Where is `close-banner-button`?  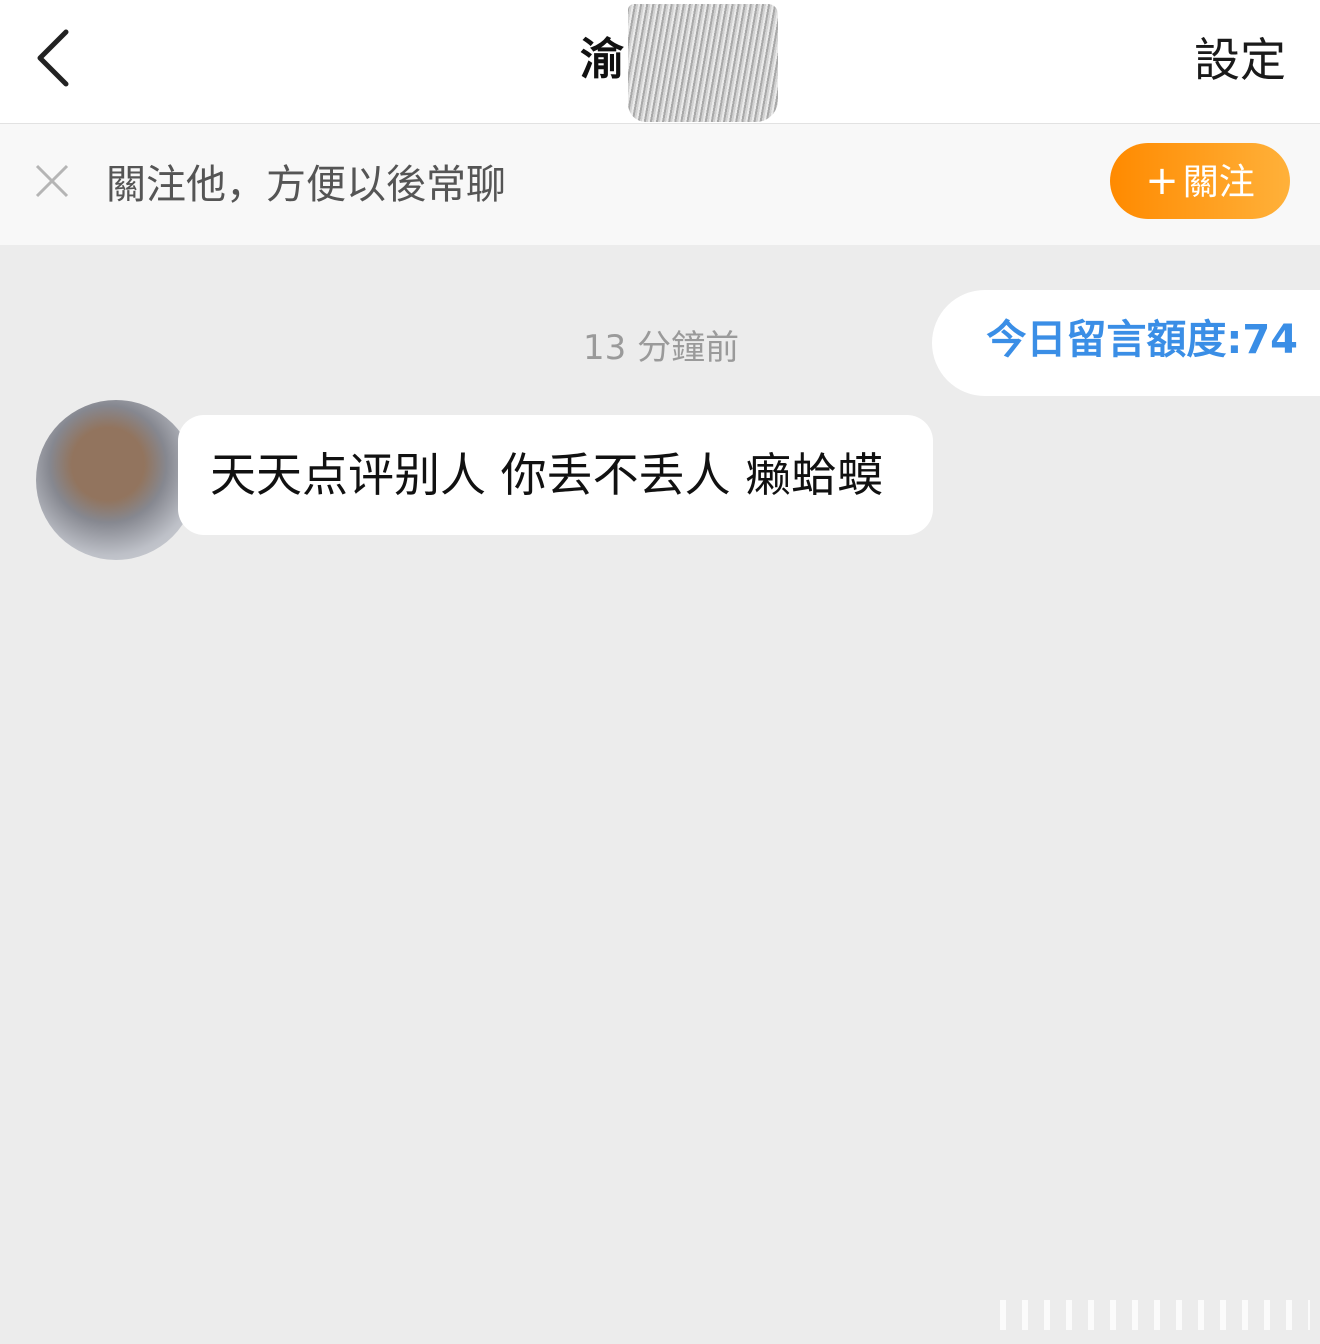
close-banner-button is located at coordinates (52, 181).